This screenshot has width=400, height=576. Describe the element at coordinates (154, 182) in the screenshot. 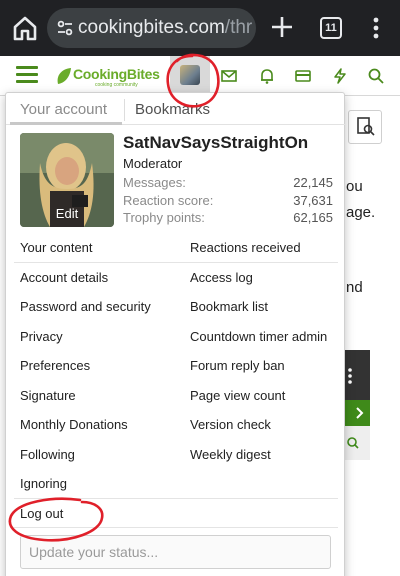

I see `stat-label: Messages:` at that location.